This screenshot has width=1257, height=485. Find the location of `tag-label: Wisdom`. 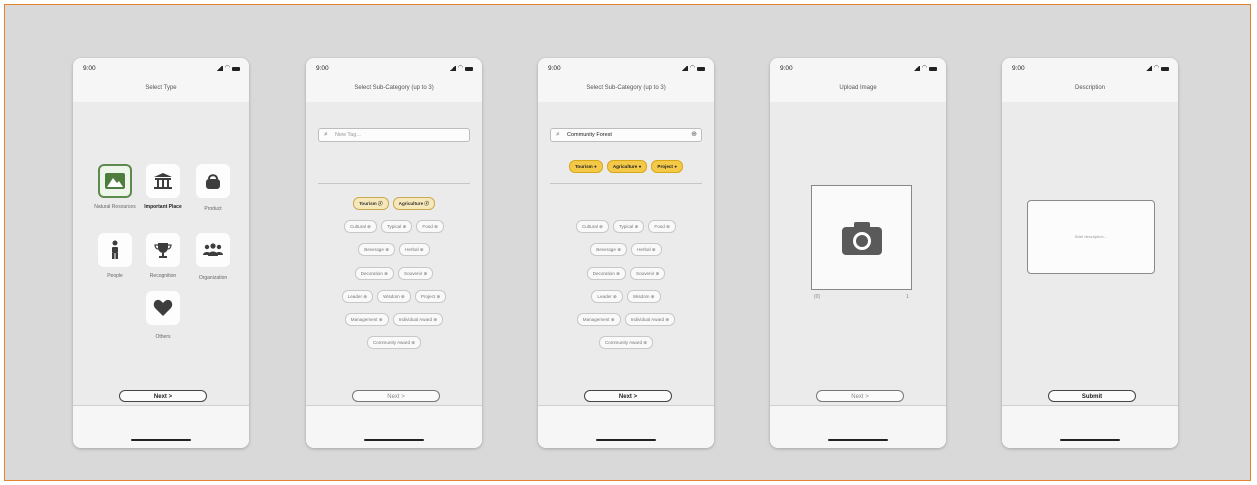

tag-label: Wisdom is located at coordinates (641, 296).